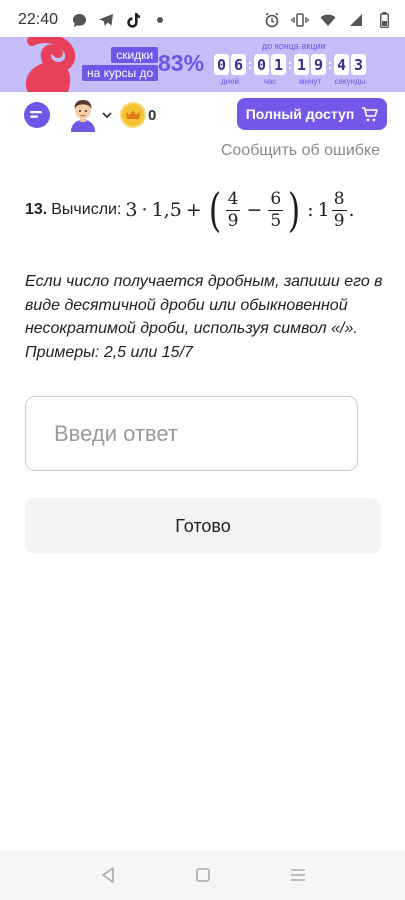 Image resolution: width=405 pixels, height=900 pixels. Describe the element at coordinates (270, 70) in the screenshot. I see `timer-hours: 0 1 час` at that location.